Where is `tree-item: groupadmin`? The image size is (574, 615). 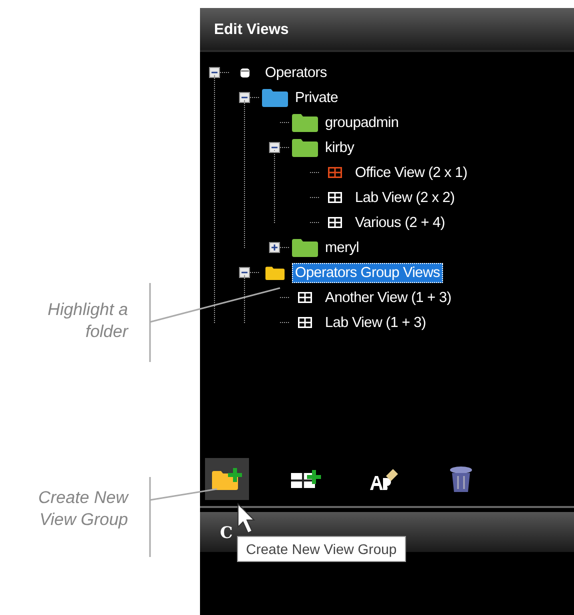
tree-item: groupadmin is located at coordinates (362, 122).